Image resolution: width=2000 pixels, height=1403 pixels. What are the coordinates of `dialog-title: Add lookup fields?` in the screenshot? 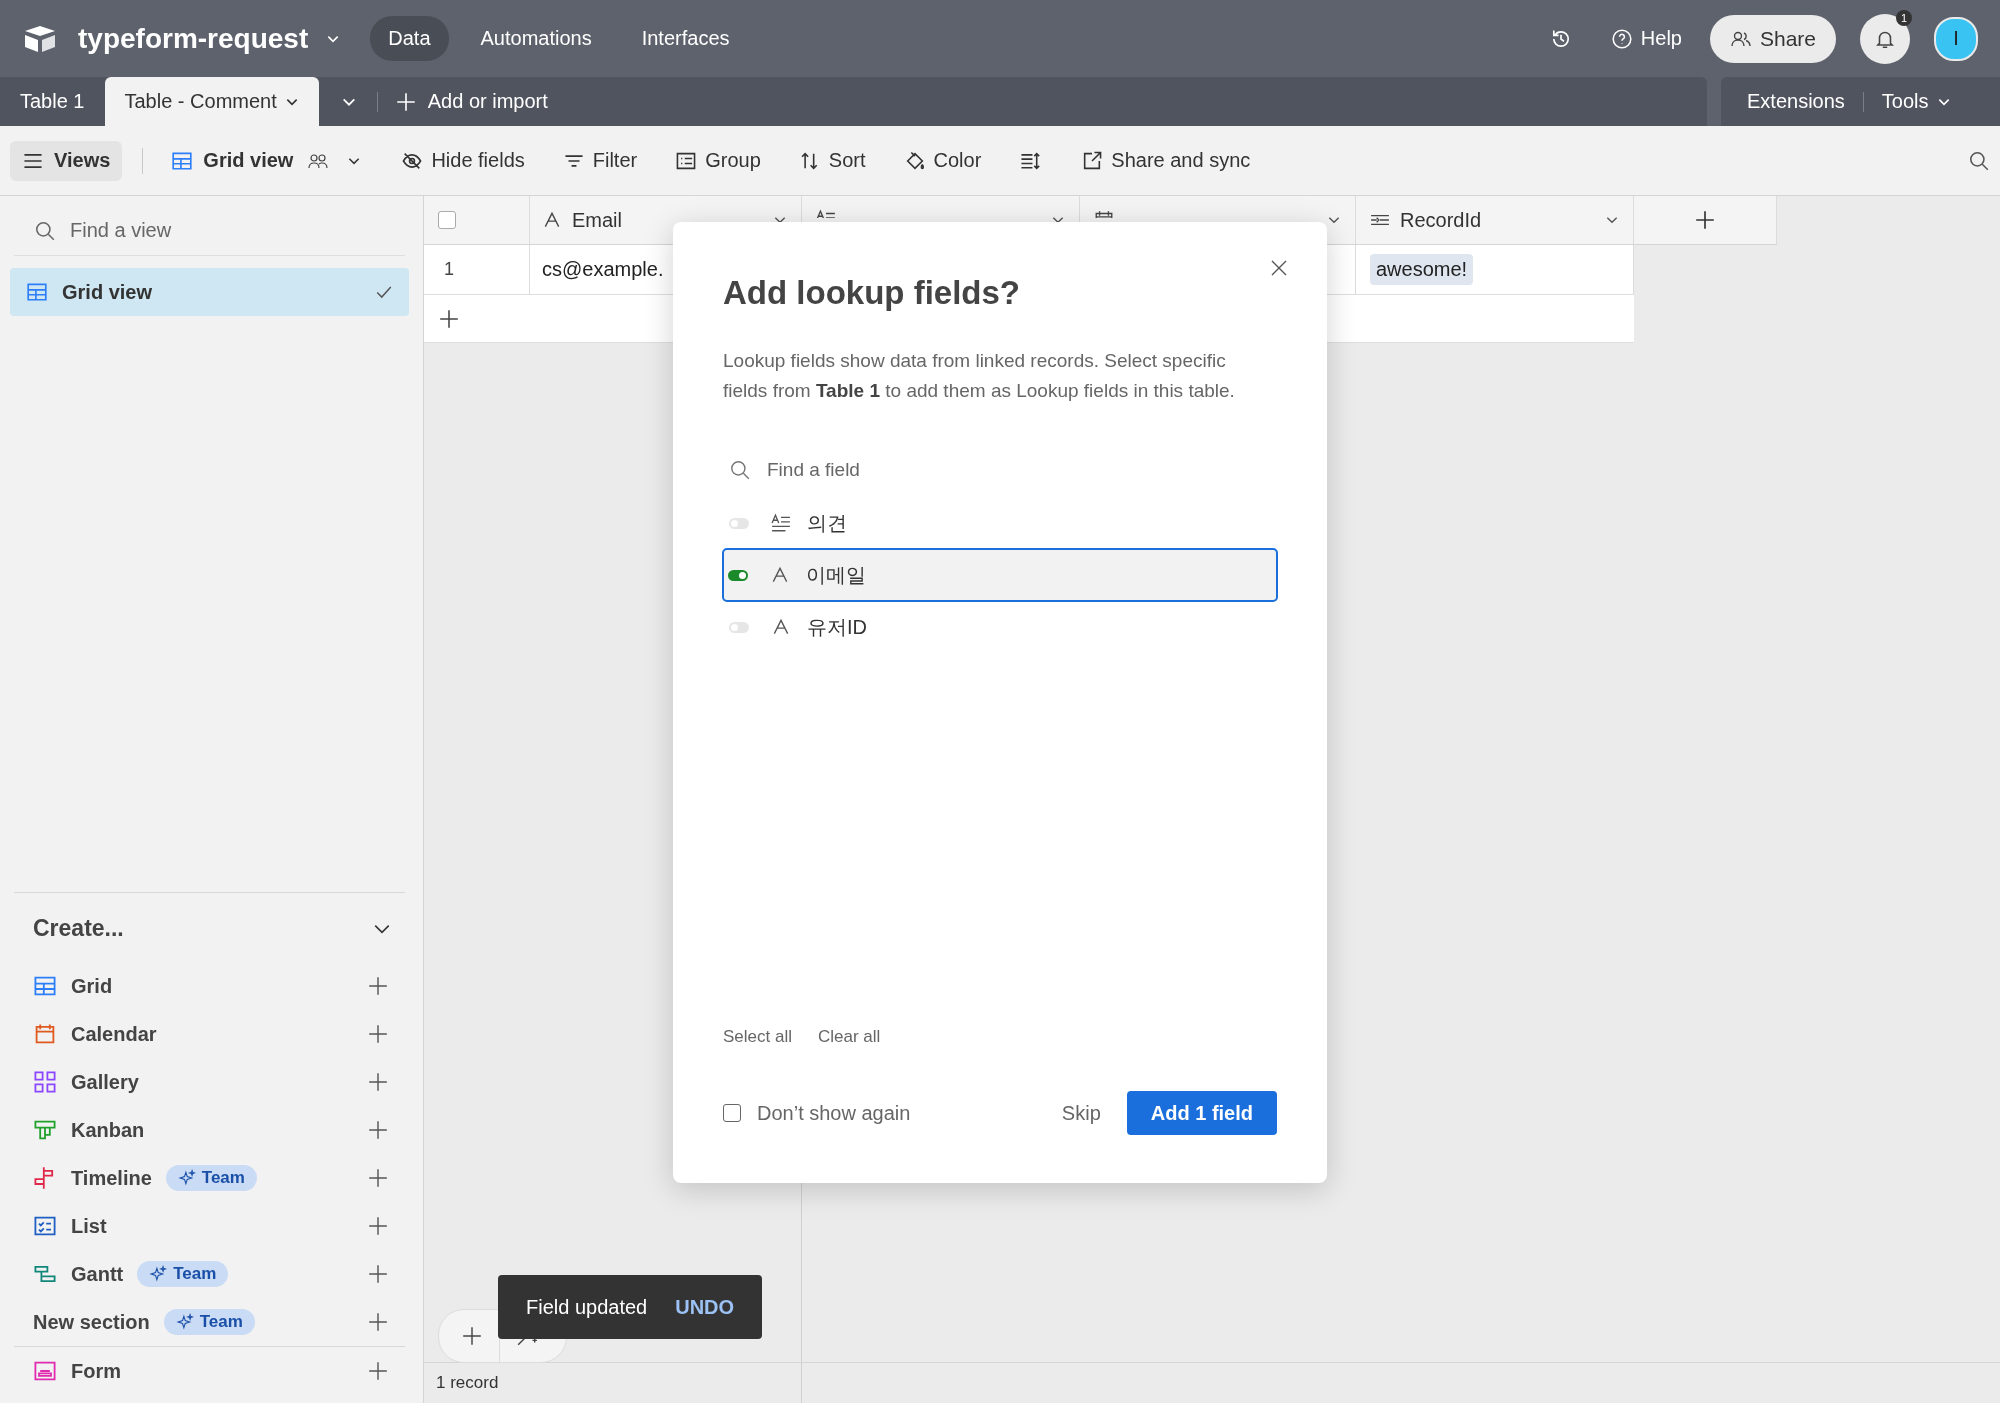 It's located at (872, 293).